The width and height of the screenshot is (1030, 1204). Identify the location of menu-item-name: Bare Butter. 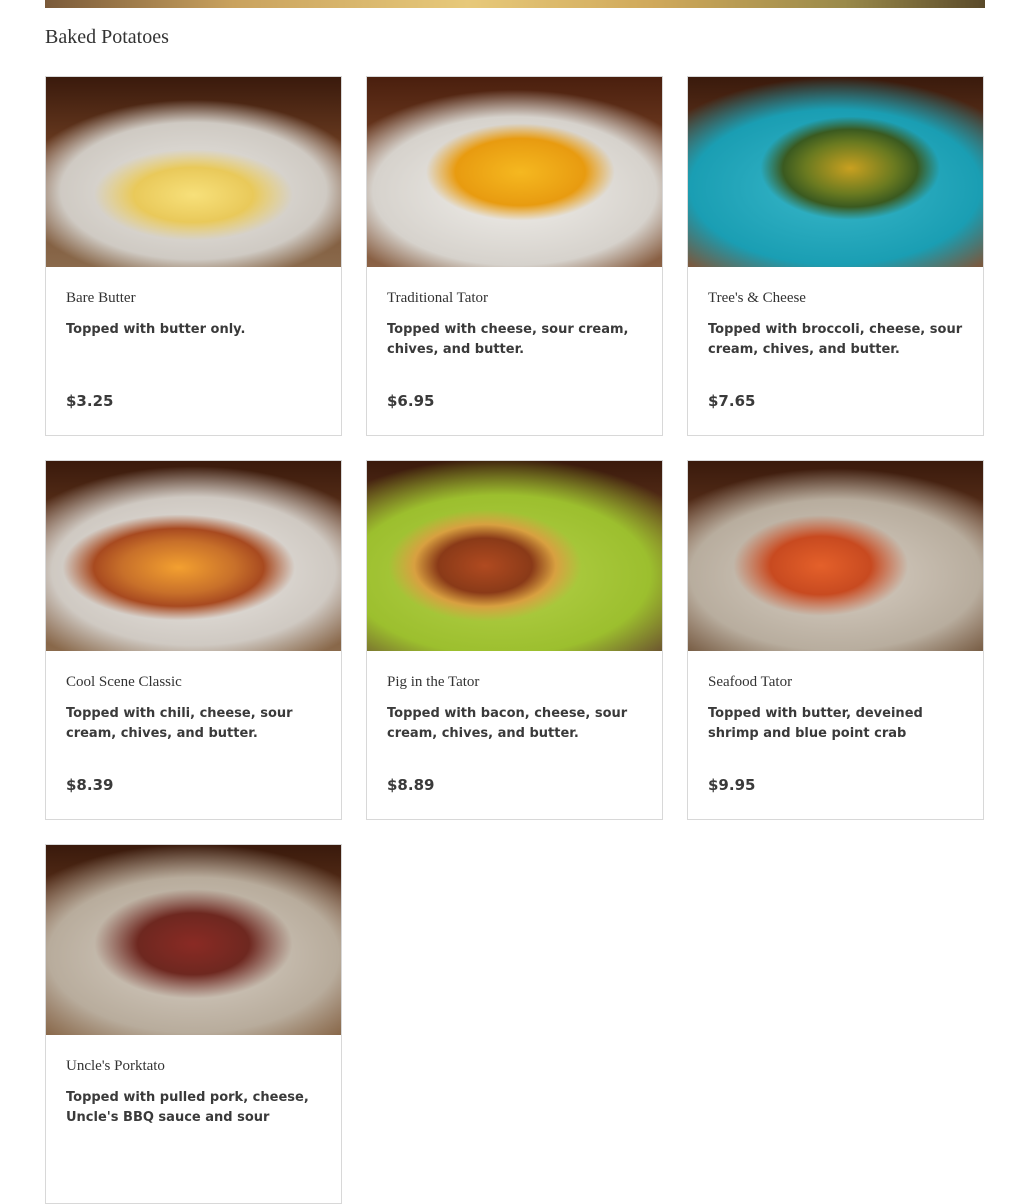
(101, 298).